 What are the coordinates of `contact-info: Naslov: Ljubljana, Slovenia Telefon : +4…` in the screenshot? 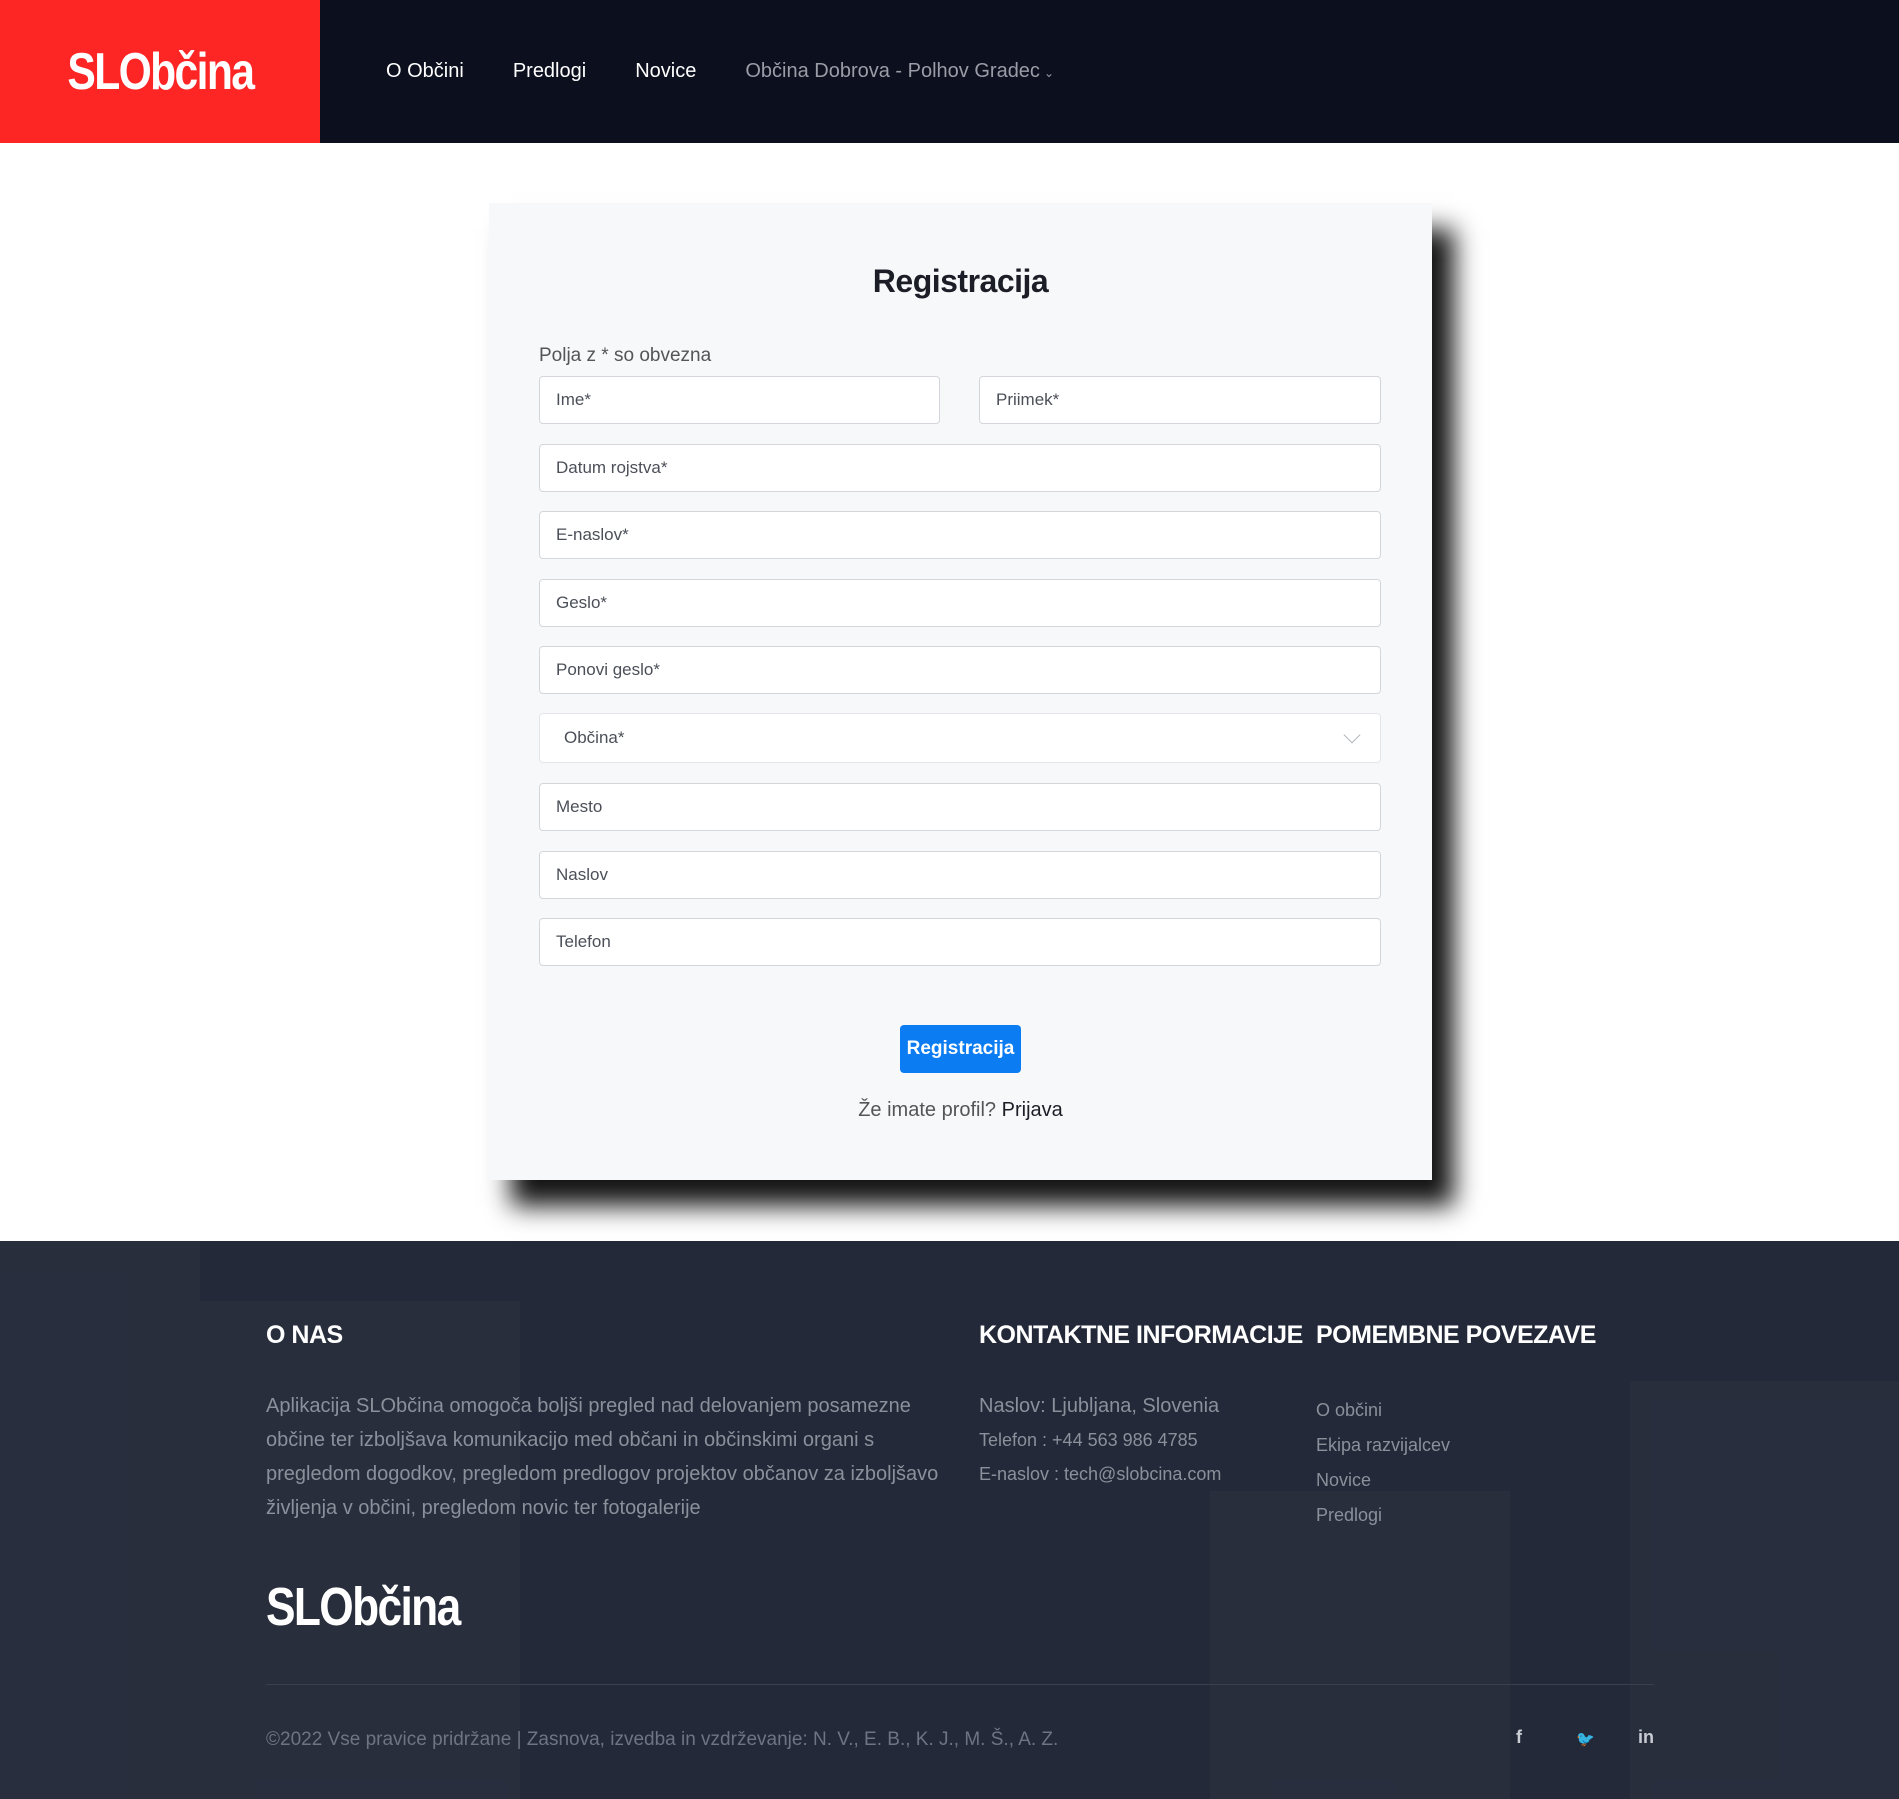 It's located at (1100, 1440).